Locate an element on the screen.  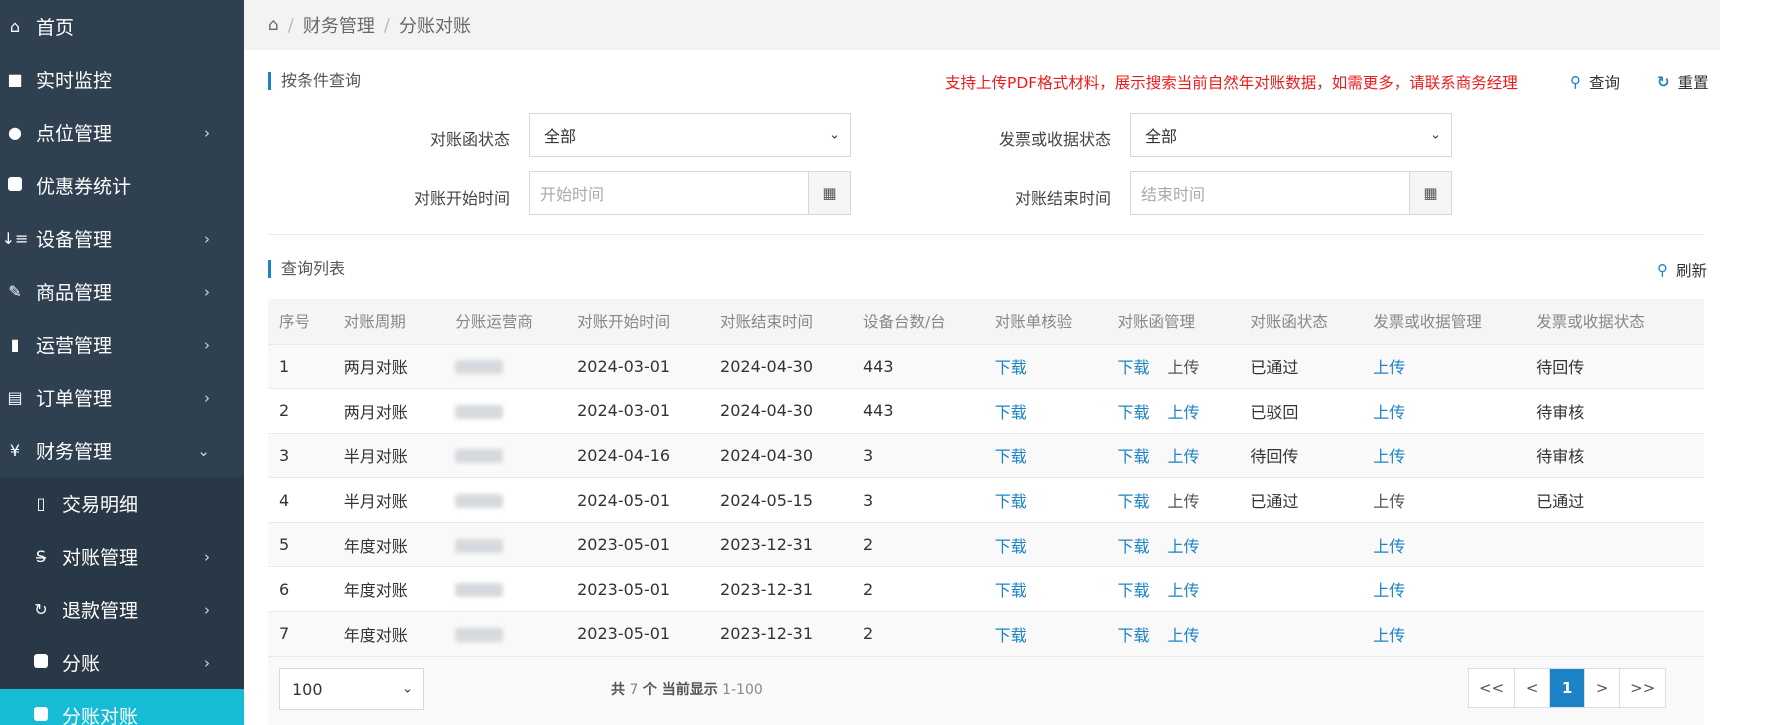
sidebar-item-交易明细: ▯ 交易明细 is located at coordinates (122, 503).